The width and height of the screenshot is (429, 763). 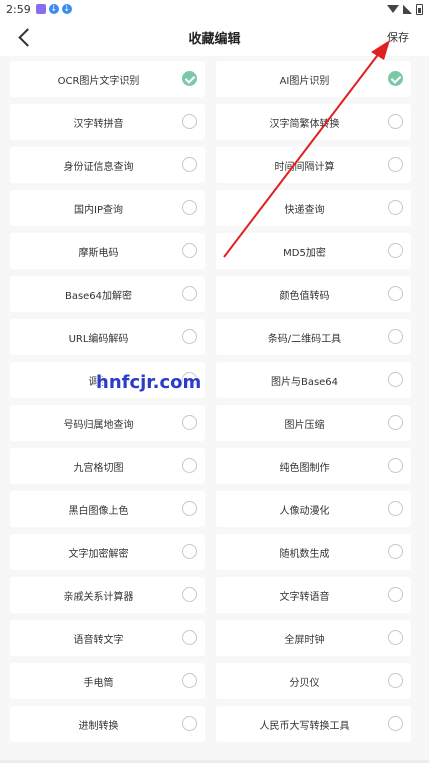 I want to click on favorite-item: URL编码解码, so click(x=107, y=337).